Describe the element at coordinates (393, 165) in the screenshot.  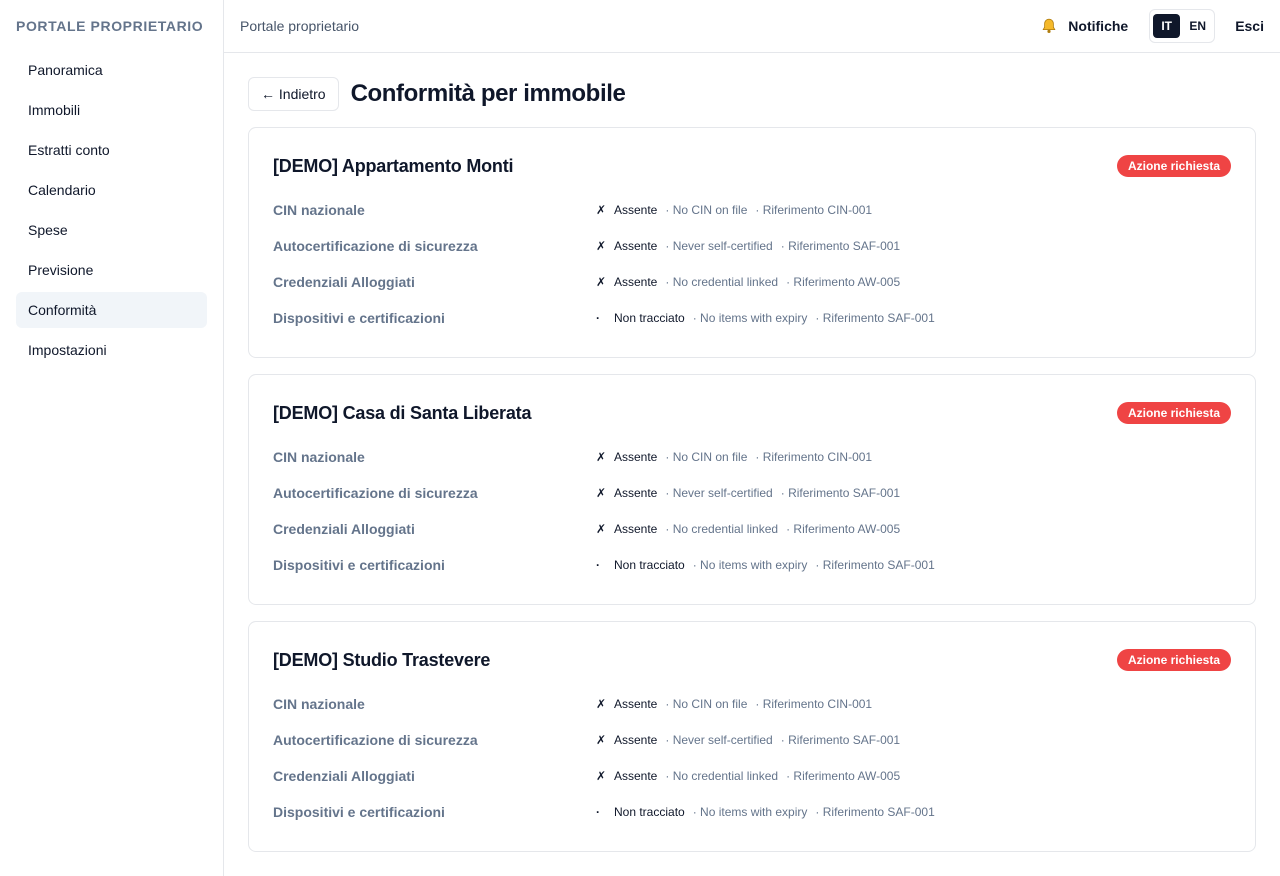
I see `property-name: [DEMO] Appartamento Monti` at that location.